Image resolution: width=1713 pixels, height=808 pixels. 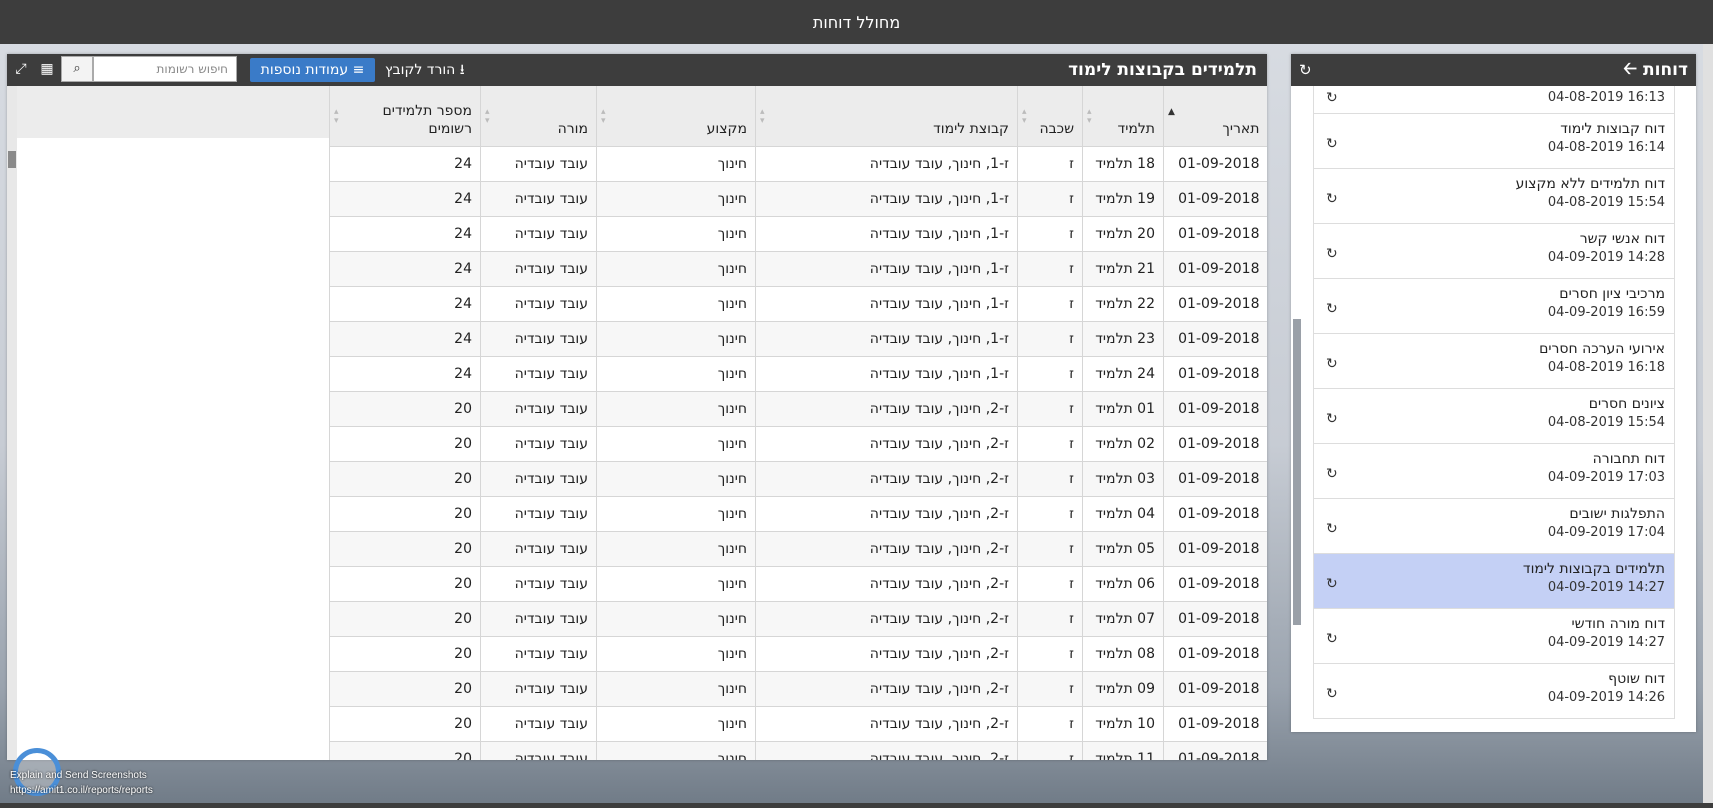 What do you see at coordinates (1494, 306) in the screenshot?
I see `report-list-item: מרכיבי ציון חסרים 16:59 04-09-2019 ↻` at bounding box center [1494, 306].